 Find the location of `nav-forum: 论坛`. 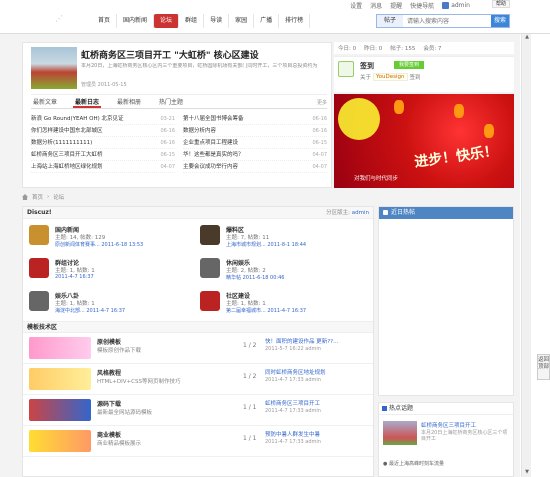

nav-forum: 论坛 is located at coordinates (167, 21).